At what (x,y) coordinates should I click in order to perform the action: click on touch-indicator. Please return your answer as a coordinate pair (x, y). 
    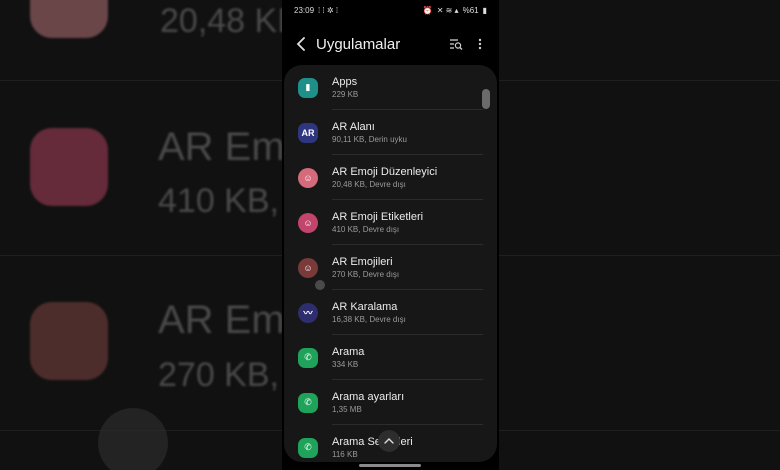
    Looking at the image, I should click on (320, 285).